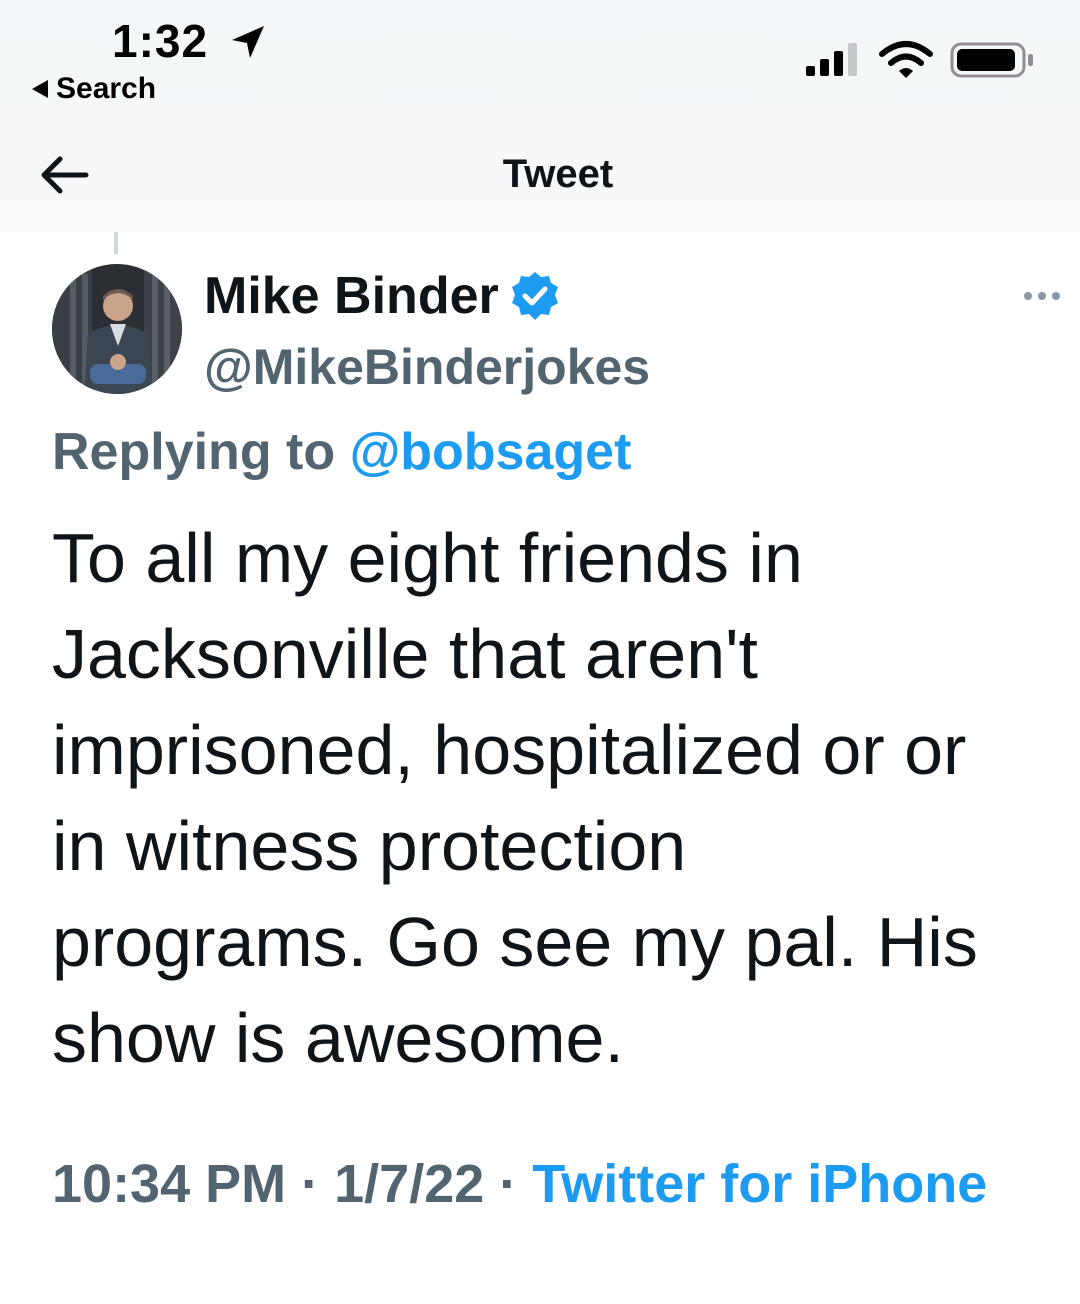 Image resolution: width=1080 pixels, height=1304 pixels. I want to click on wifi-icon, so click(906, 59).